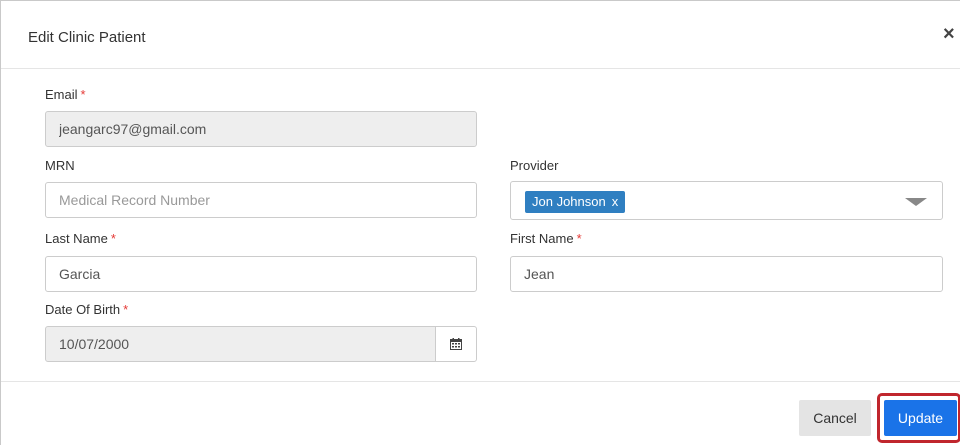  I want to click on tag-remove-icon: x, so click(615, 201).